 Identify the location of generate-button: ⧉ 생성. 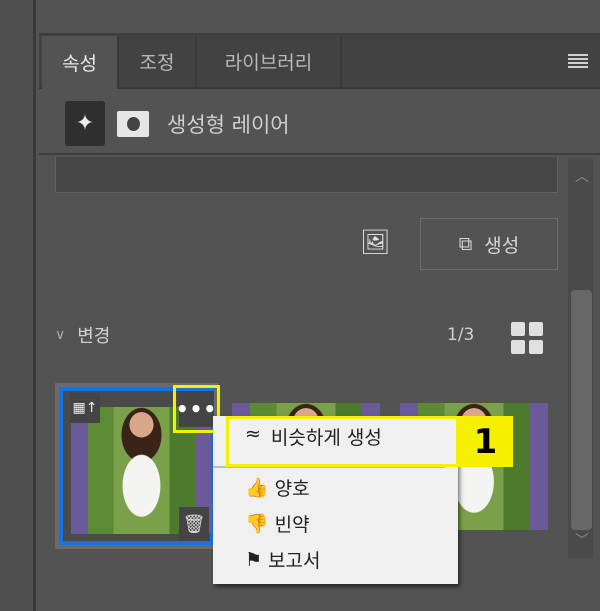
(489, 244).